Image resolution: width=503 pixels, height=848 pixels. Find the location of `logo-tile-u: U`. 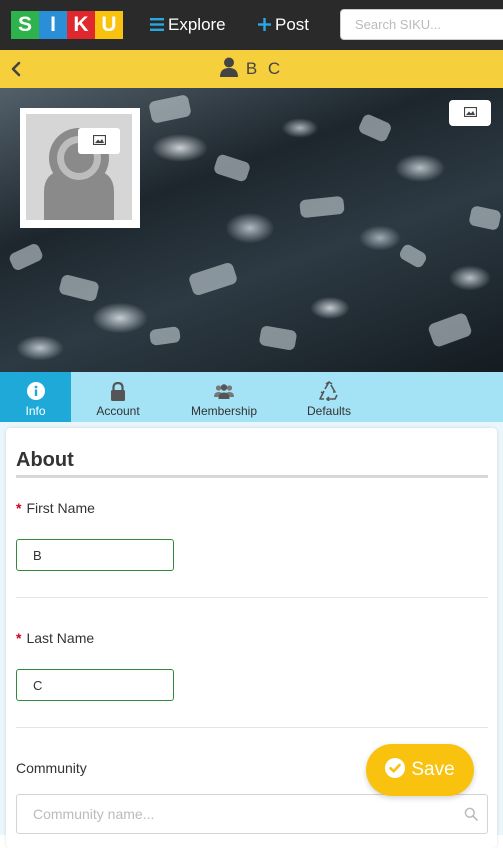

logo-tile-u: U is located at coordinates (109, 25).